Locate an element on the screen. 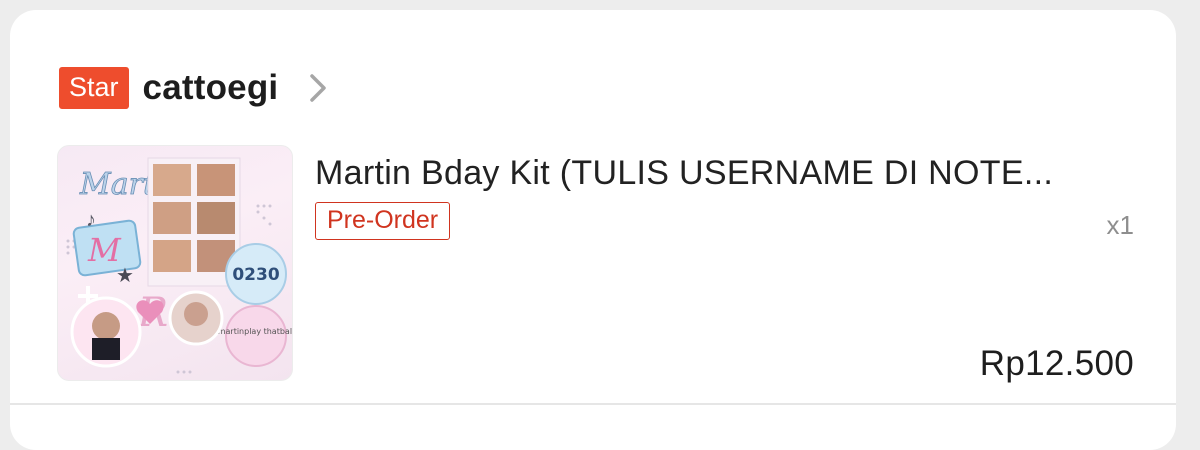 This screenshot has width=1200, height=450. shop-name: cattoegi is located at coordinates (211, 88).